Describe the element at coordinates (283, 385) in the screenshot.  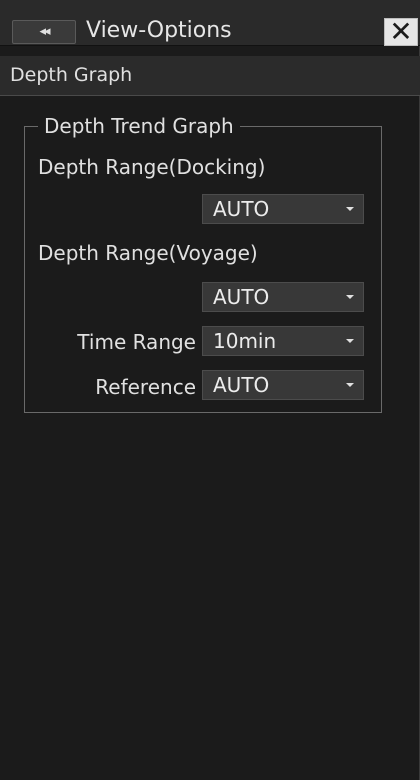
I see `reference-select: AUTO` at that location.